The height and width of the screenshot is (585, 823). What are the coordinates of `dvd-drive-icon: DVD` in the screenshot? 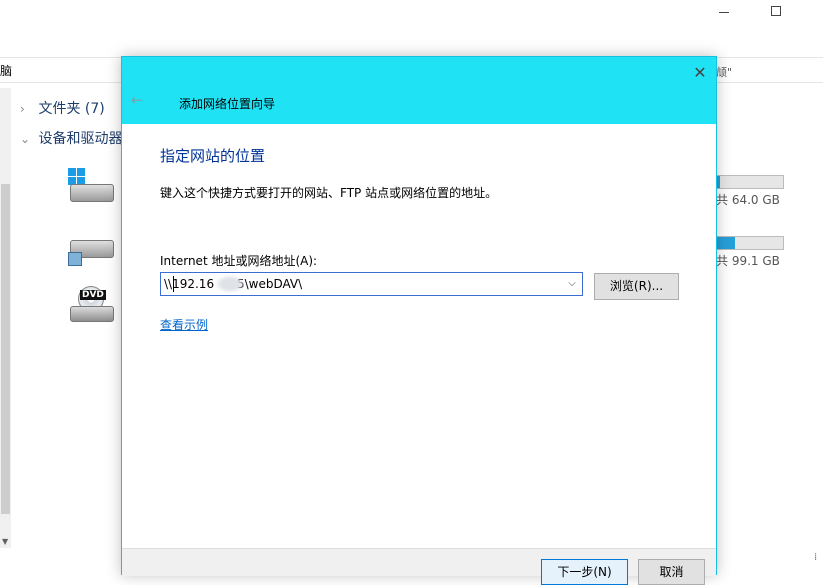 It's located at (92, 304).